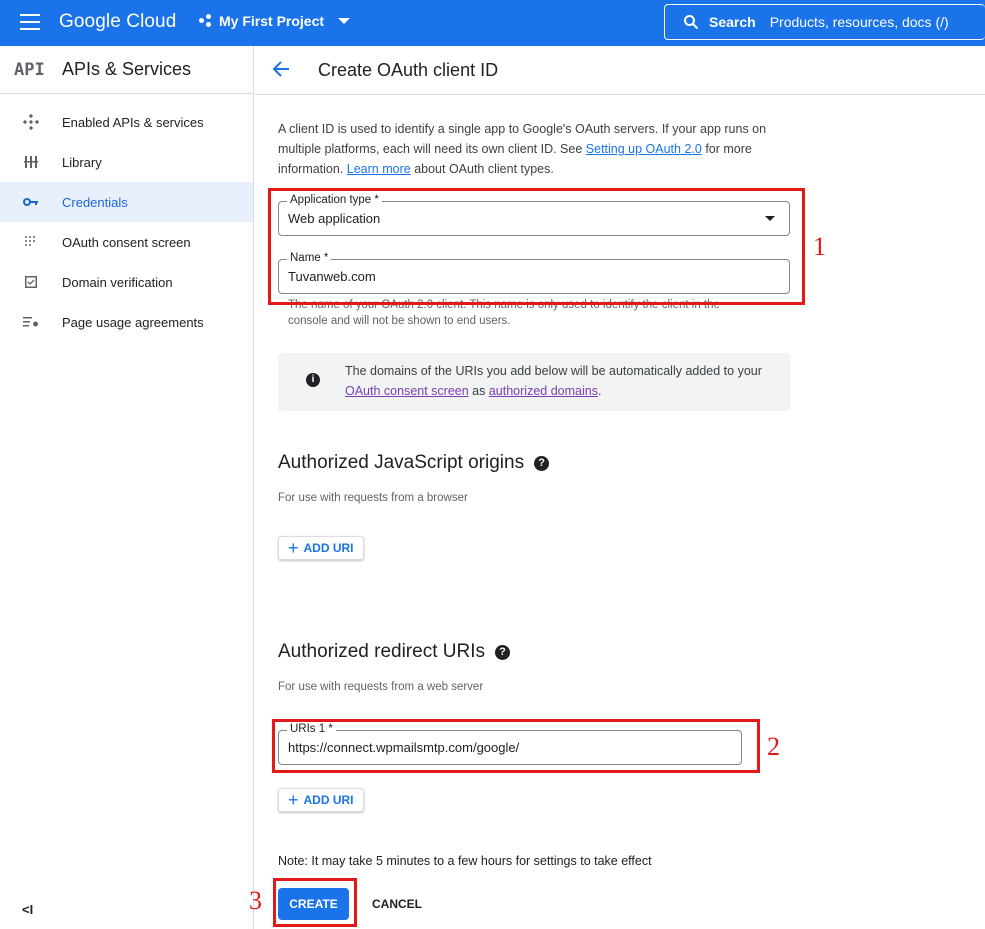  I want to click on sidebar-header: API APIs & Services, so click(126, 70).